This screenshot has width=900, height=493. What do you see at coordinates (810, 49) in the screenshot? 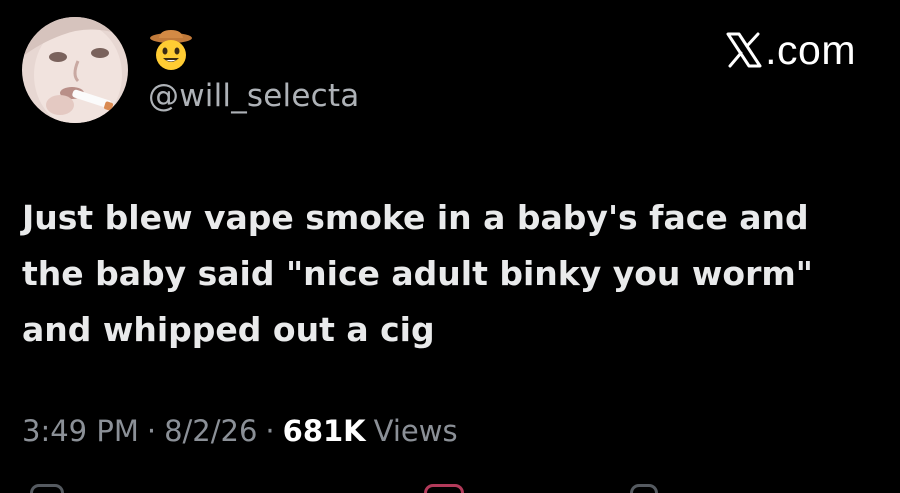
I see `x-domain: .com` at bounding box center [810, 49].